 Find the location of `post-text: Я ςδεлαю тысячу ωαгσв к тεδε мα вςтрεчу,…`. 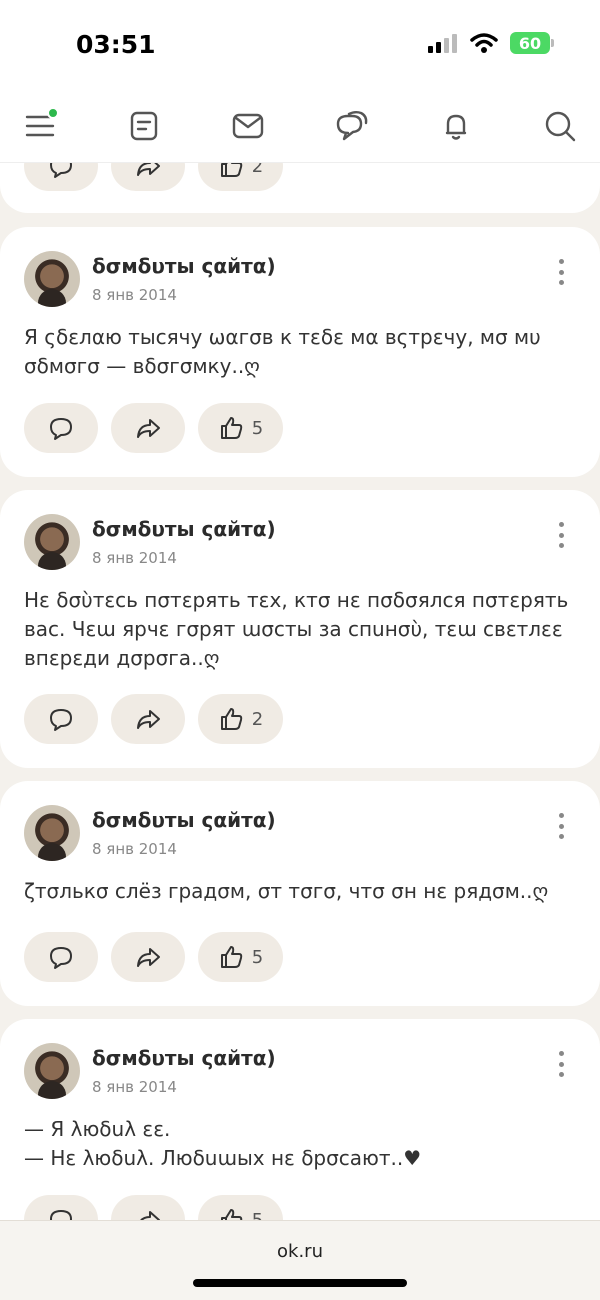

post-text: Я ςδεлαю тысячу ωαгσв к тεδε мα вςтрεчу,… is located at coordinates (282, 351).